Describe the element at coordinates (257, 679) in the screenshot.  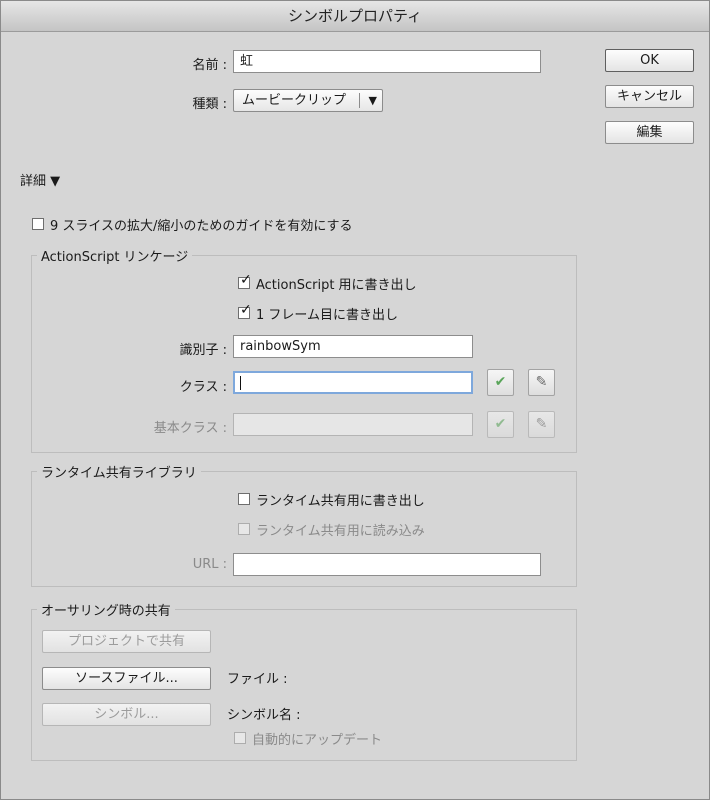
I see `file-label: ファイル :` at that location.